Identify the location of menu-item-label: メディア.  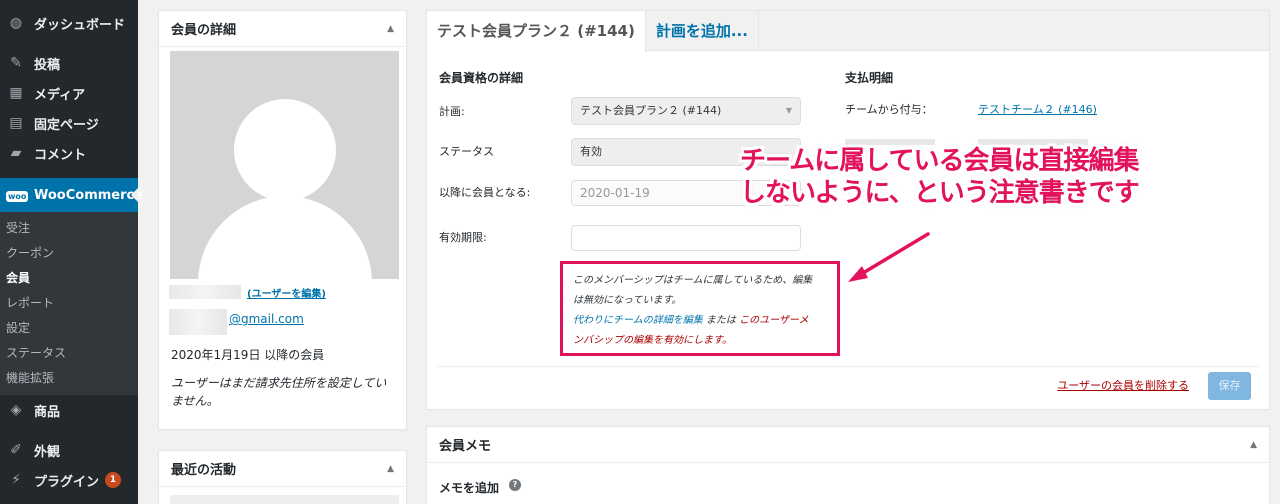
(60, 95).